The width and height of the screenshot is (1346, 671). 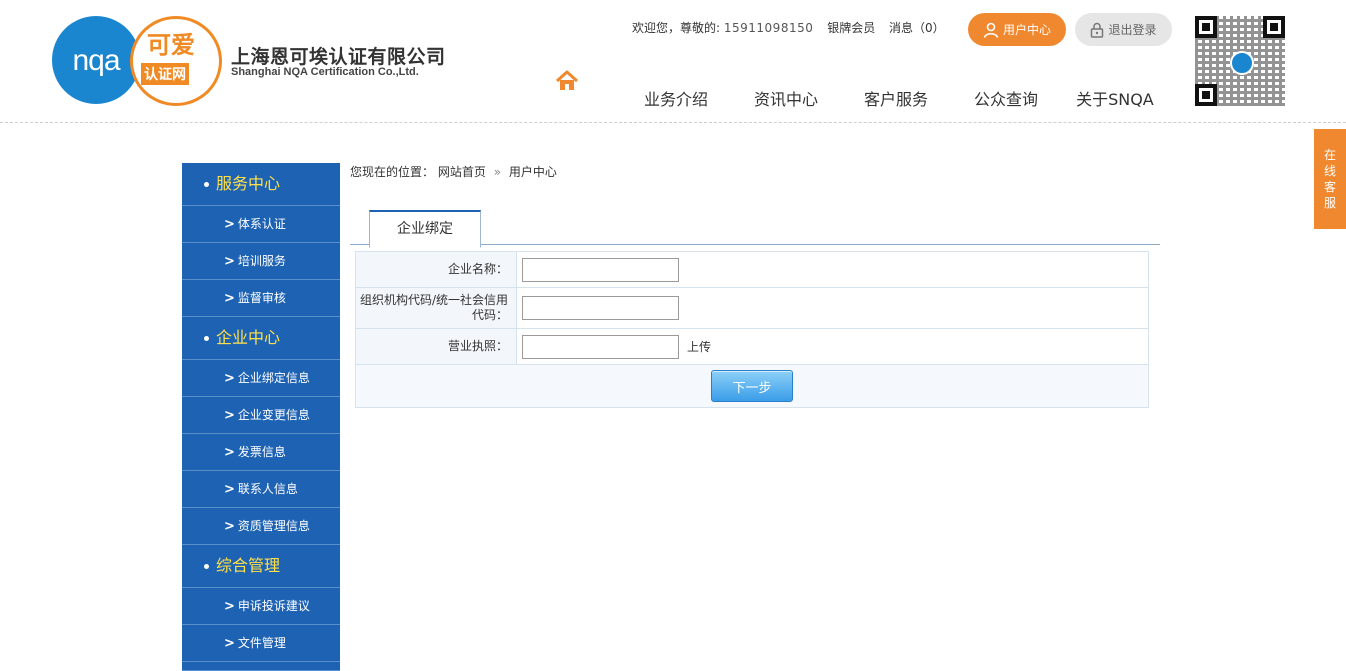 I want to click on lock-icon, so click(x=1097, y=30).